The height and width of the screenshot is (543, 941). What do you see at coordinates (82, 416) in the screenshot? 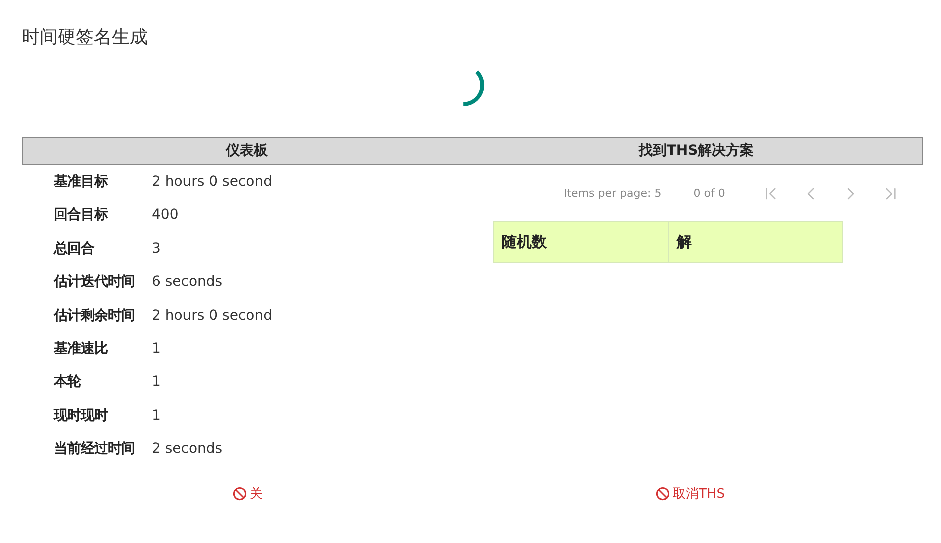
I see `stat-label: 现时现时` at bounding box center [82, 416].